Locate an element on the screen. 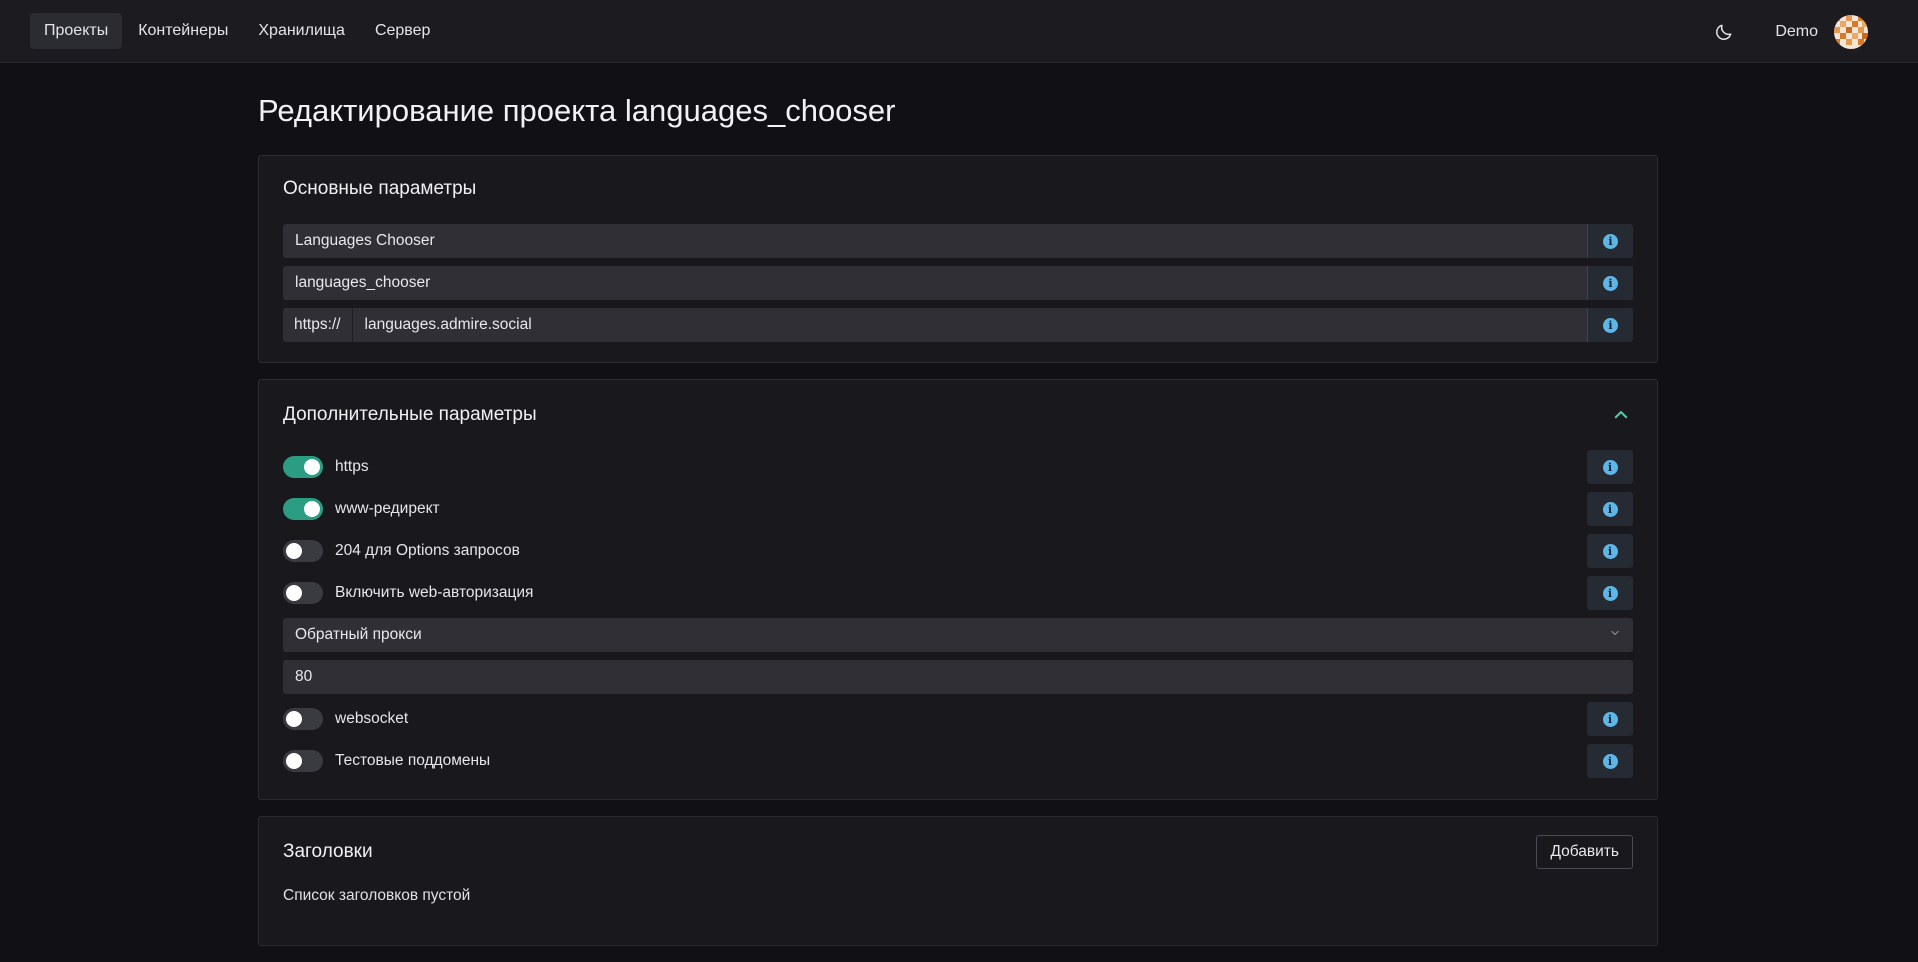 The width and height of the screenshot is (1918, 962). https-toggle is located at coordinates (303, 467).